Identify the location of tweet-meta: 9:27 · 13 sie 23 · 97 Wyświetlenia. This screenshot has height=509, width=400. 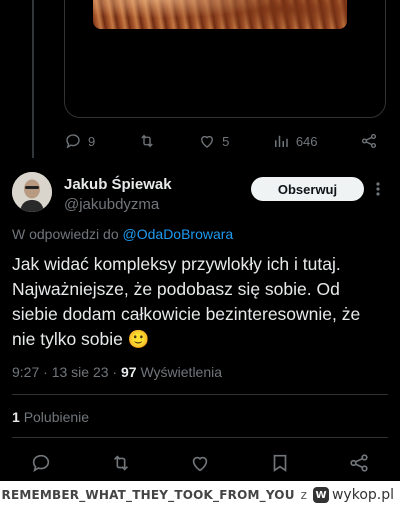
(117, 372).